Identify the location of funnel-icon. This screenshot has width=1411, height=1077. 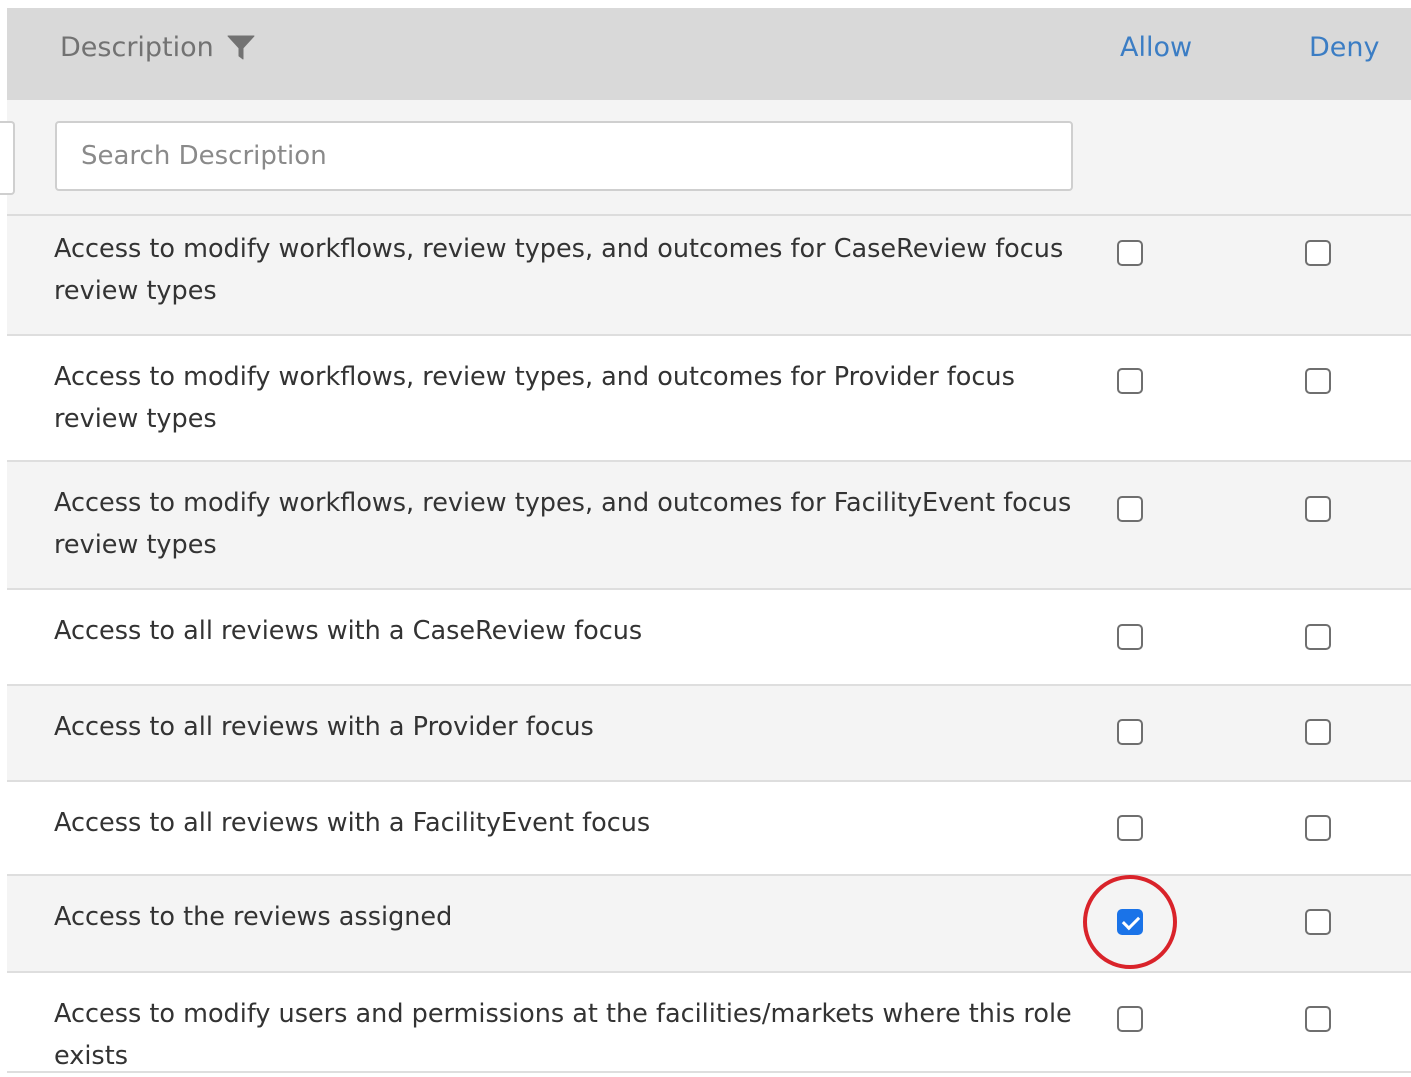
(241, 48).